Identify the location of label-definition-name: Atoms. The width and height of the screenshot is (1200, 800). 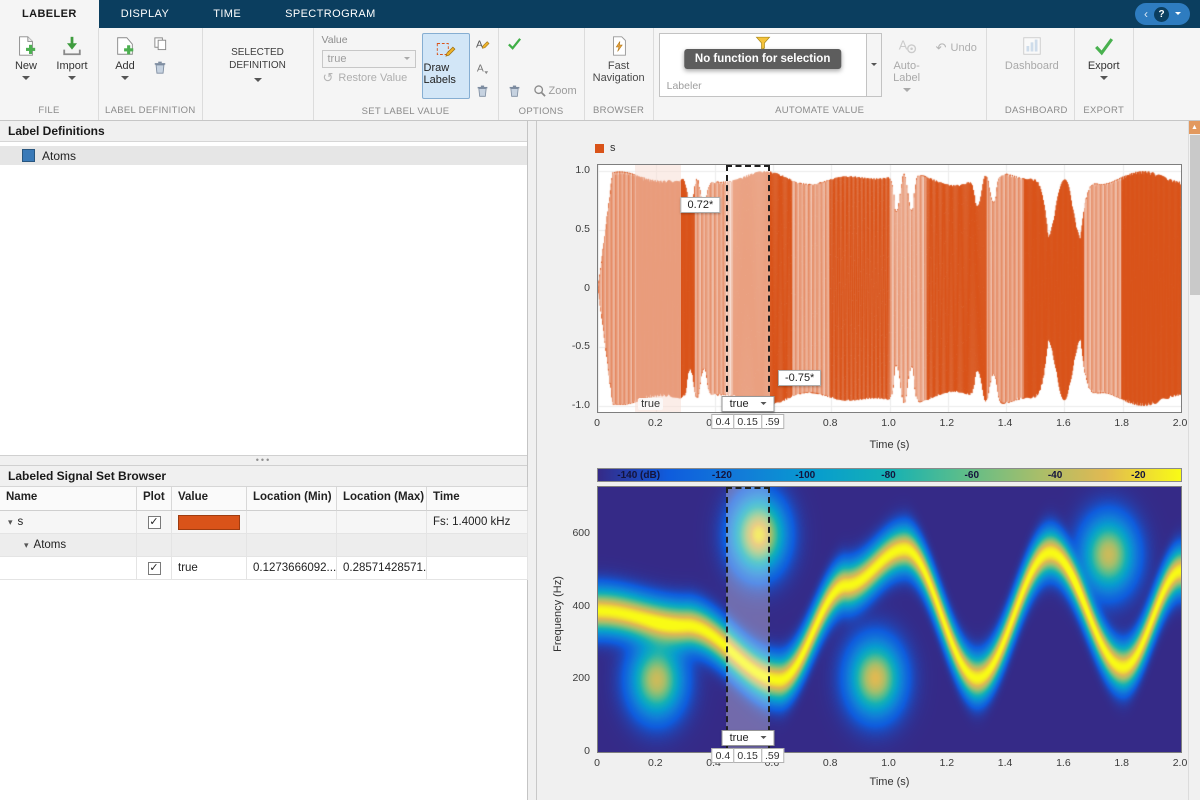
(59, 155).